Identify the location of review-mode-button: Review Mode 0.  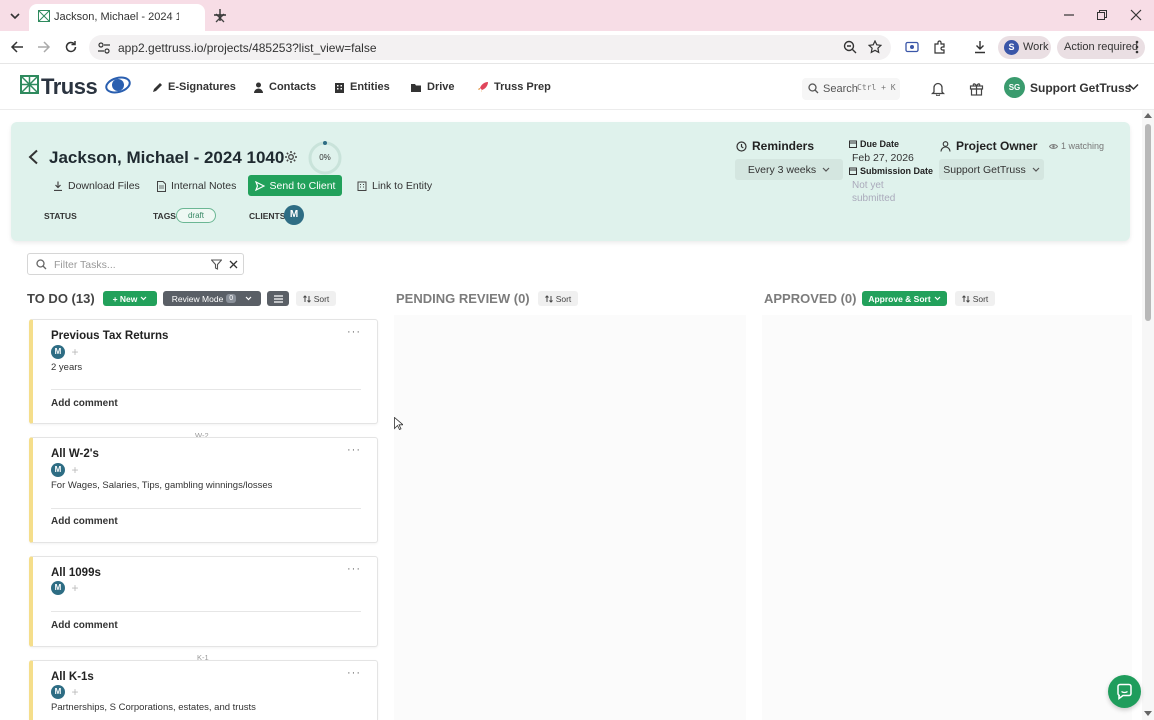
(212, 298).